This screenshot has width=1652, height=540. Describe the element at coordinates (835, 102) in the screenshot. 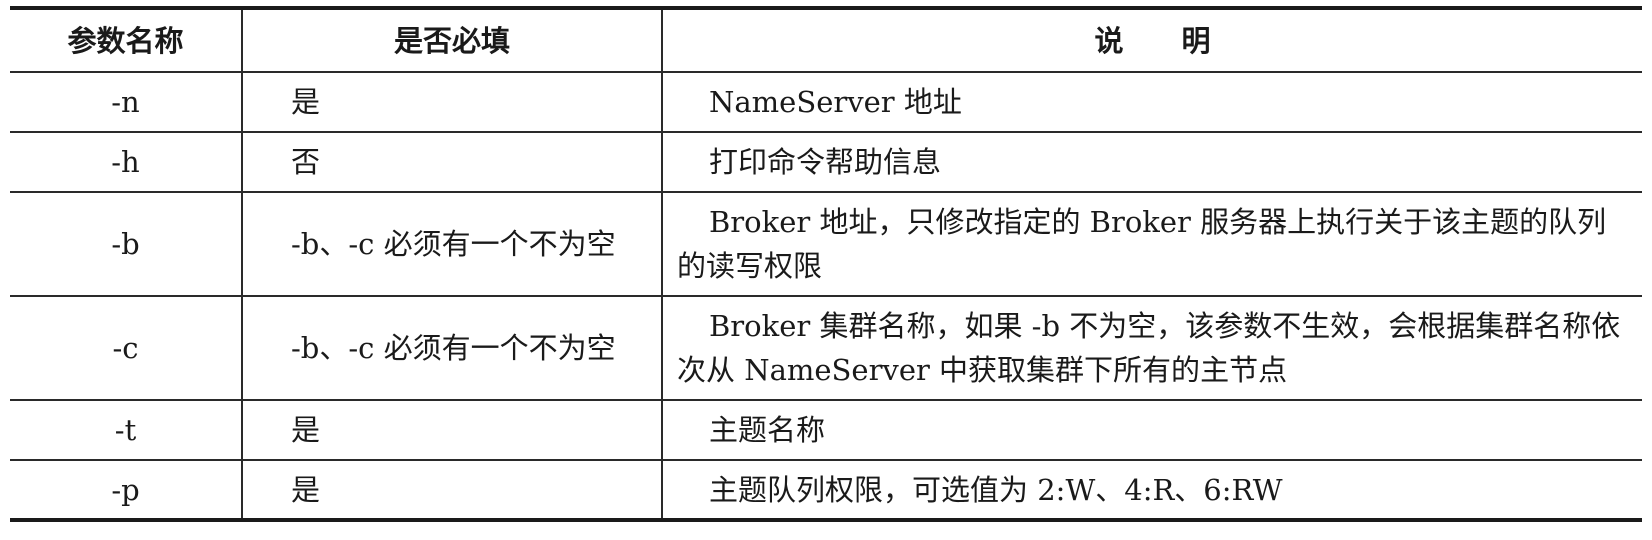

I see `description-text: NameServer 地址` at that location.